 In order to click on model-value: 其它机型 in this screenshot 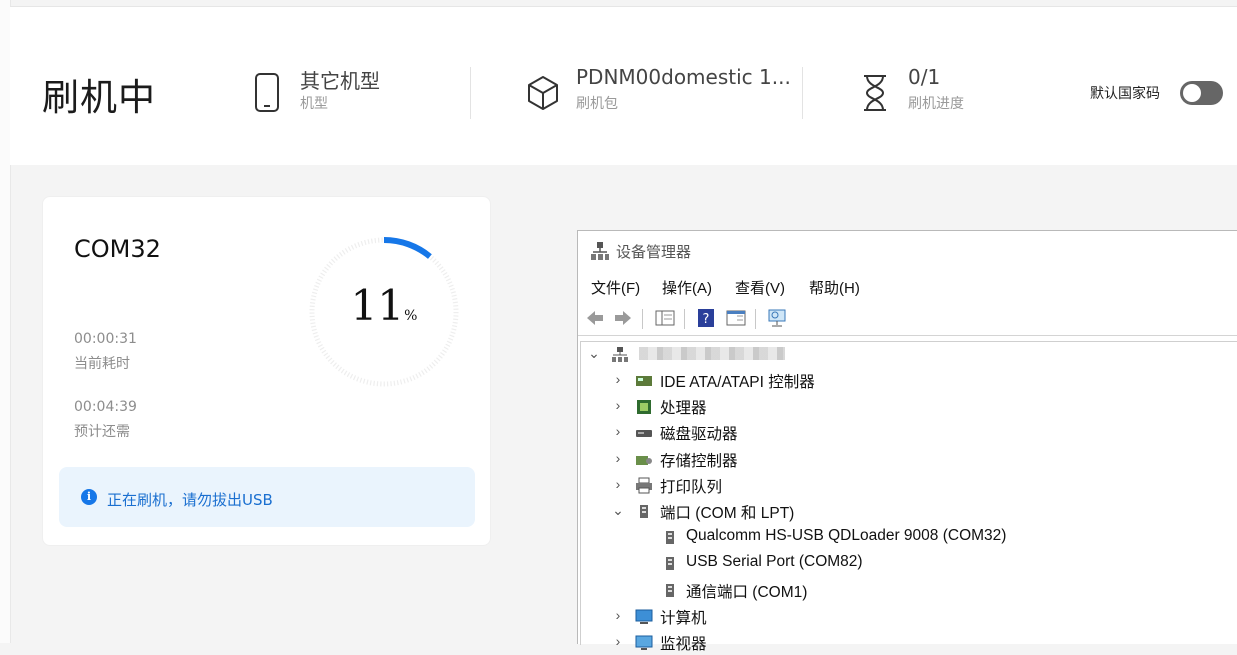, I will do `click(340, 81)`.